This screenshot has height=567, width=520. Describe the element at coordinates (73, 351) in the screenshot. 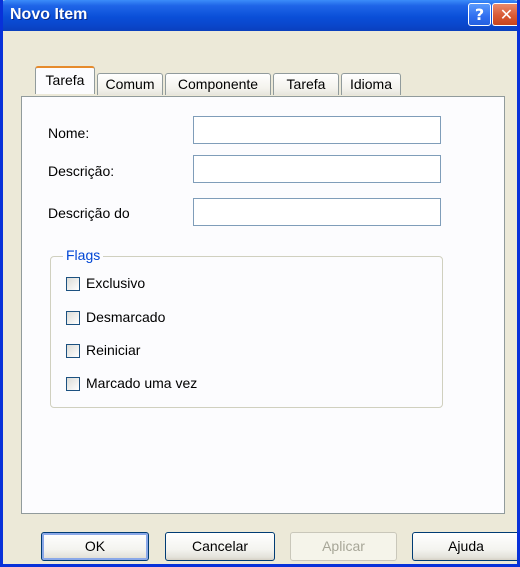

I see `reiniciar-checkbox` at that location.